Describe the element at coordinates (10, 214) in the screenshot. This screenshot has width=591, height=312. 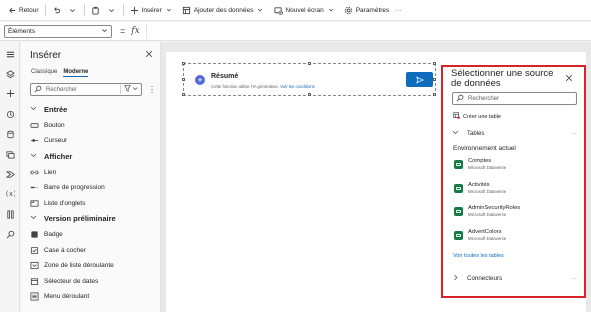
I see `tools-icon` at that location.